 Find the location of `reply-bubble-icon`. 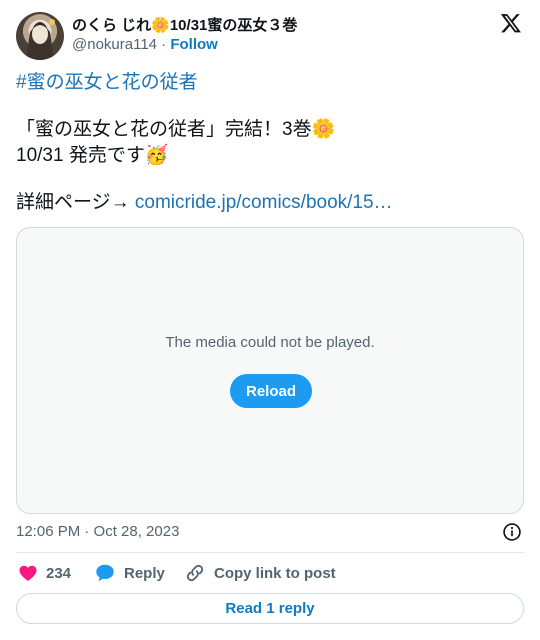

reply-bubble-icon is located at coordinates (105, 573).